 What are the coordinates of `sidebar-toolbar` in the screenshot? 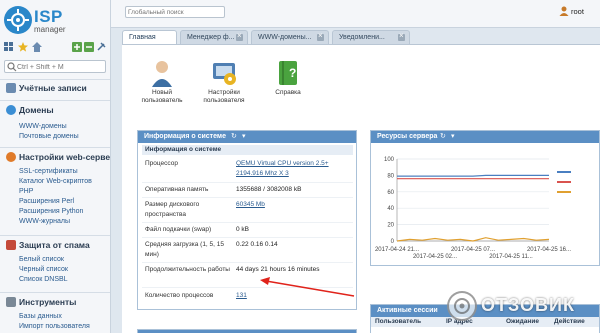 It's located at (56, 48).